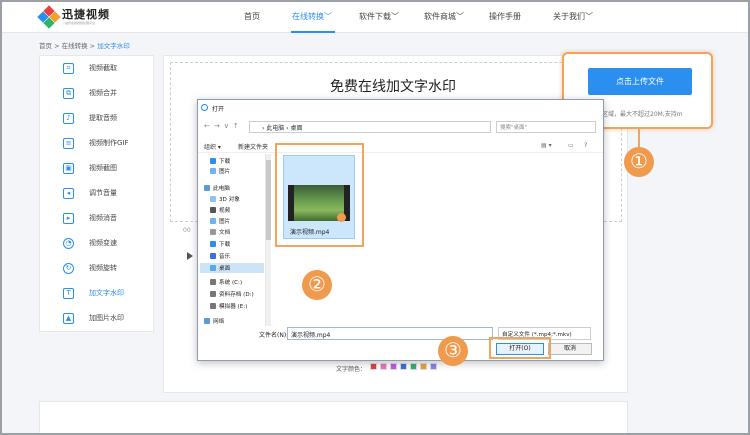  What do you see at coordinates (68, 268) in the screenshot?
I see `rotate-icon: ↻` at bounding box center [68, 268].